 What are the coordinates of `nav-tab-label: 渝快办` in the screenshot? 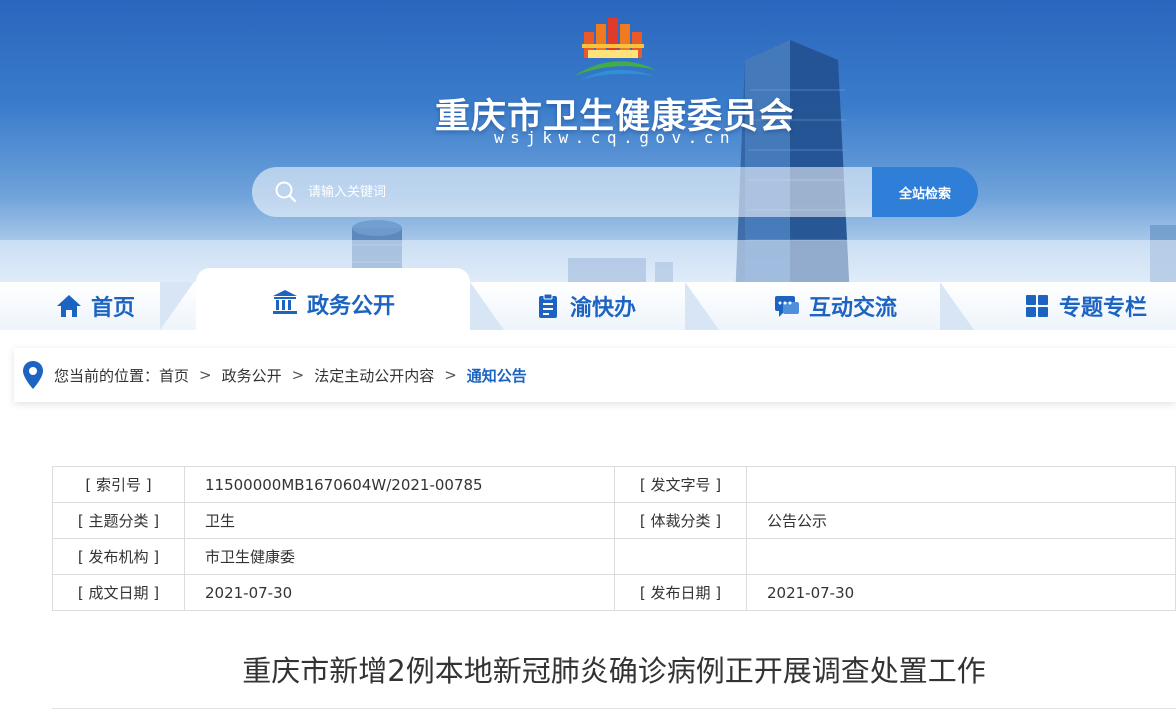 It's located at (602, 308).